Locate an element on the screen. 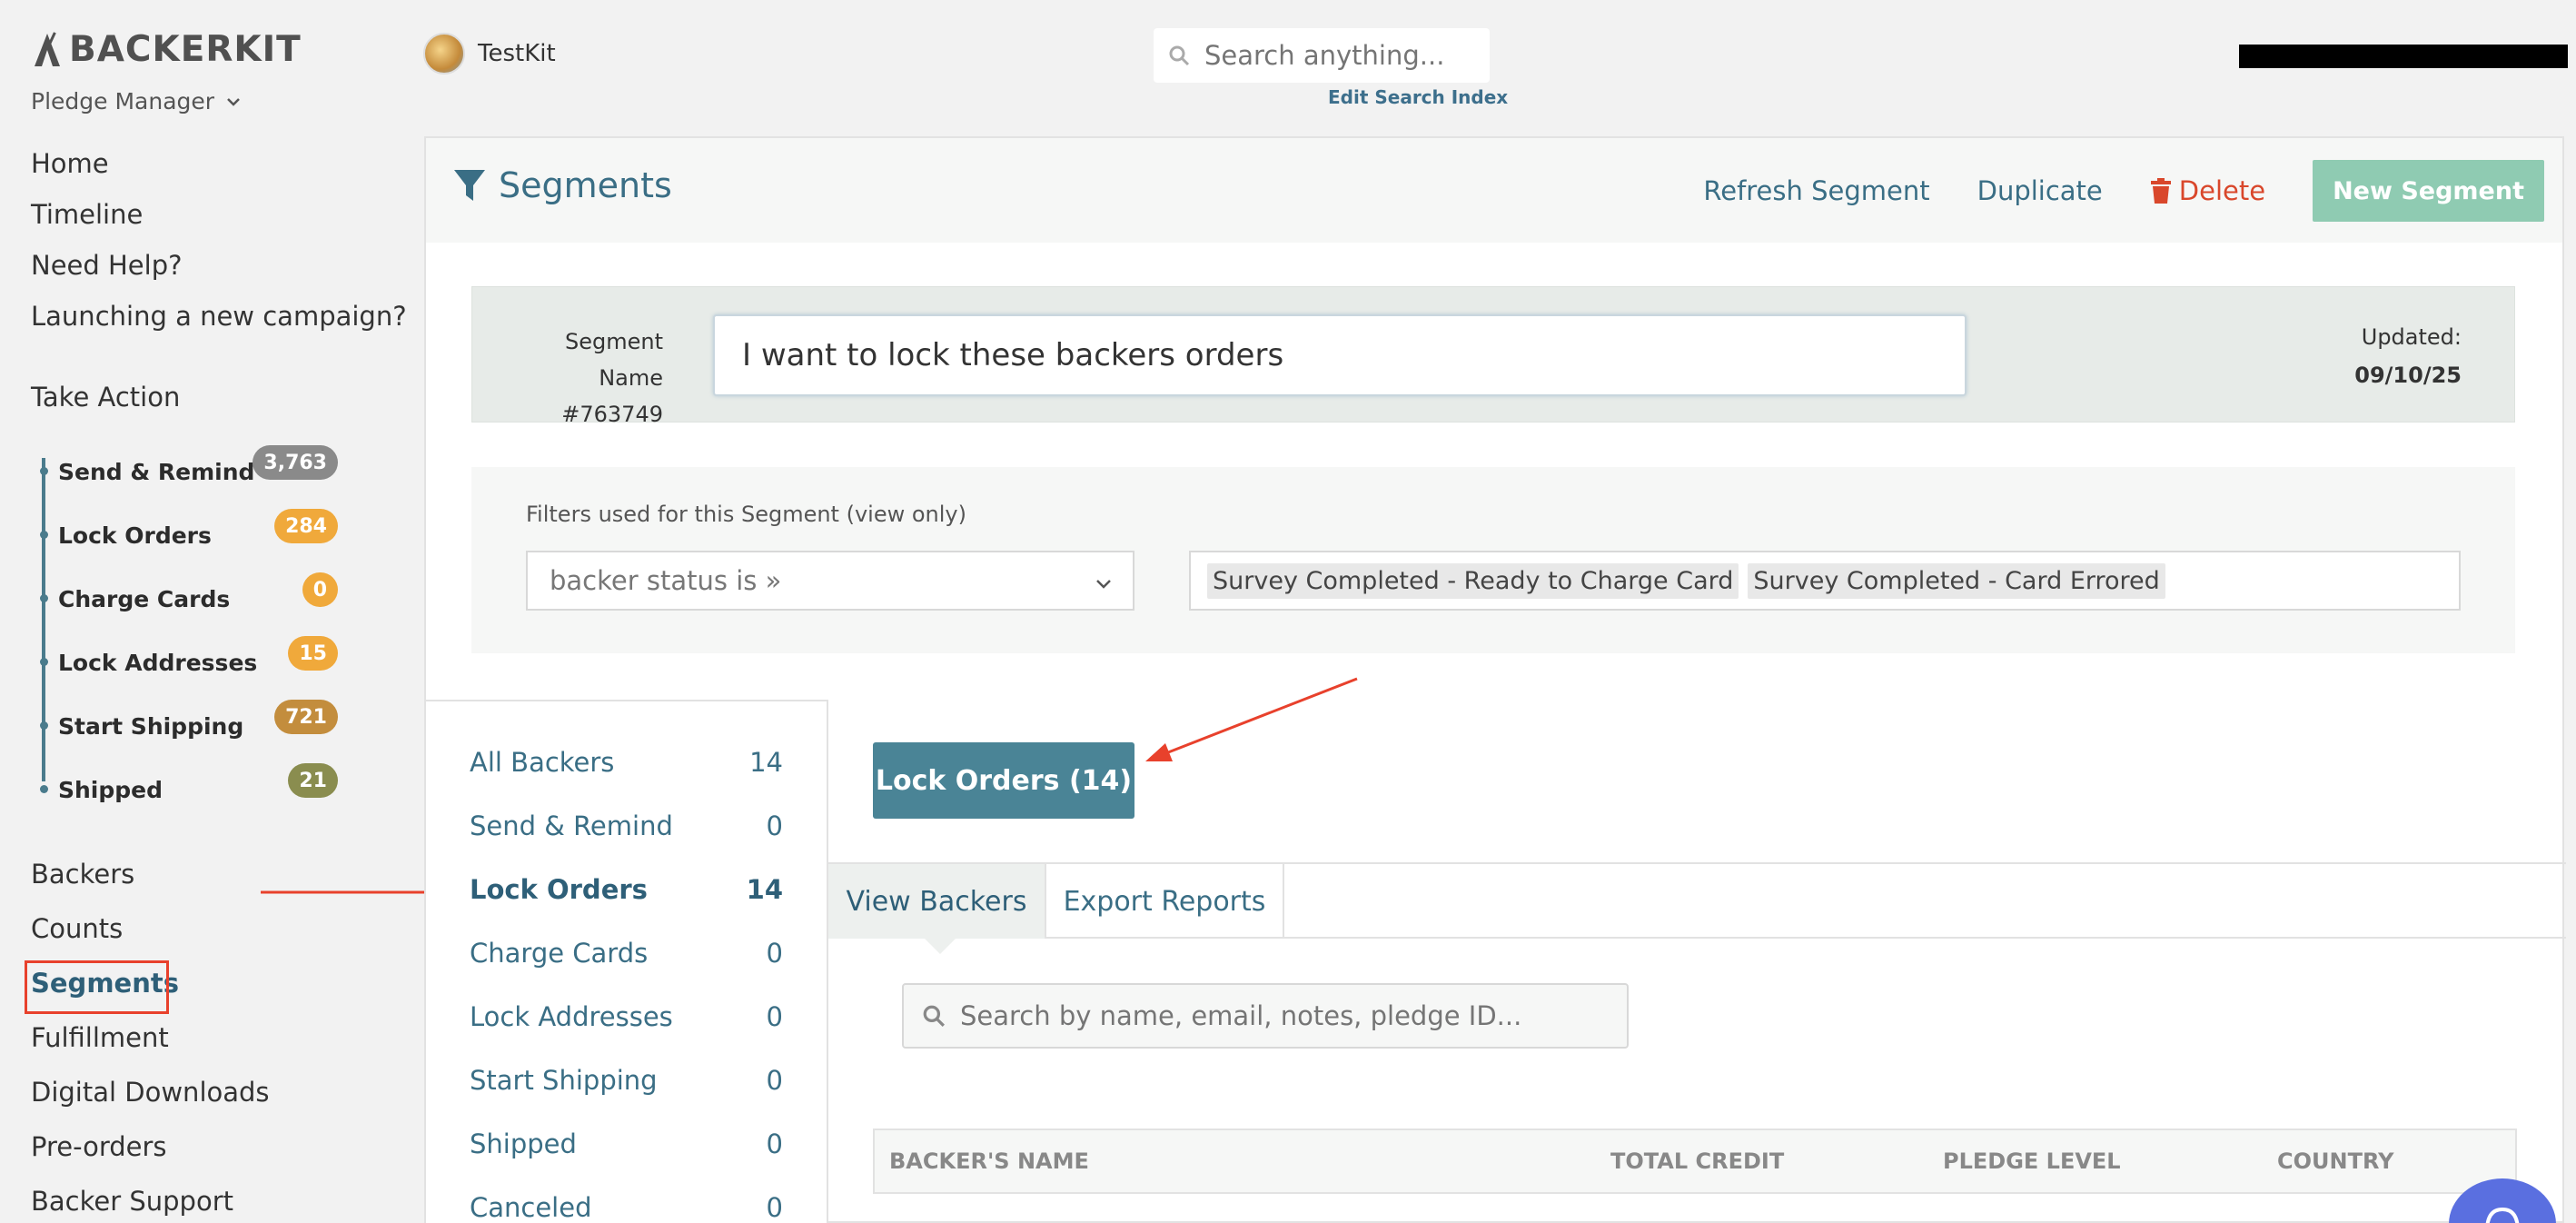 The image size is (2576, 1223). global-search-input is located at coordinates (1336, 56).